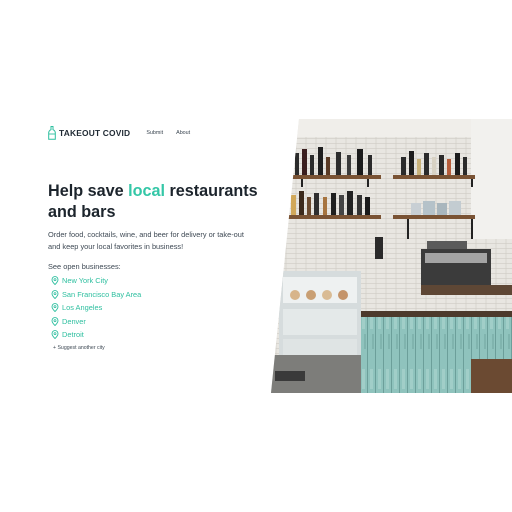 This screenshot has width=512, height=512. I want to click on nav-about-link: About, so click(183, 133).